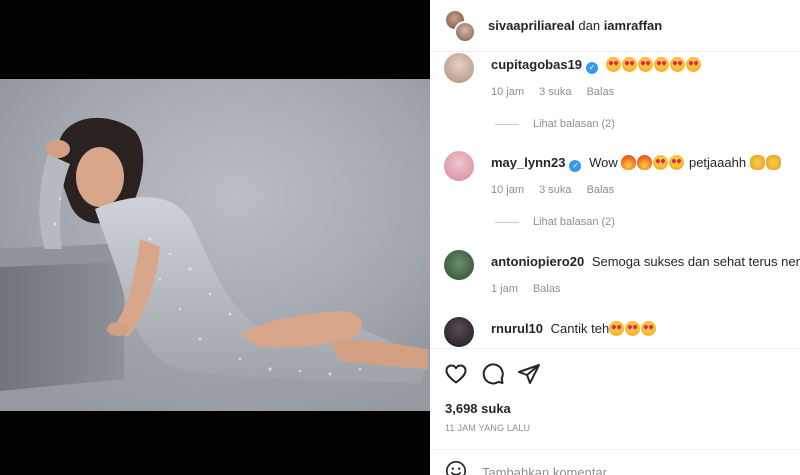 The height and width of the screenshot is (475, 800). Describe the element at coordinates (456, 467) in the screenshot. I see `emoji-icon` at that location.